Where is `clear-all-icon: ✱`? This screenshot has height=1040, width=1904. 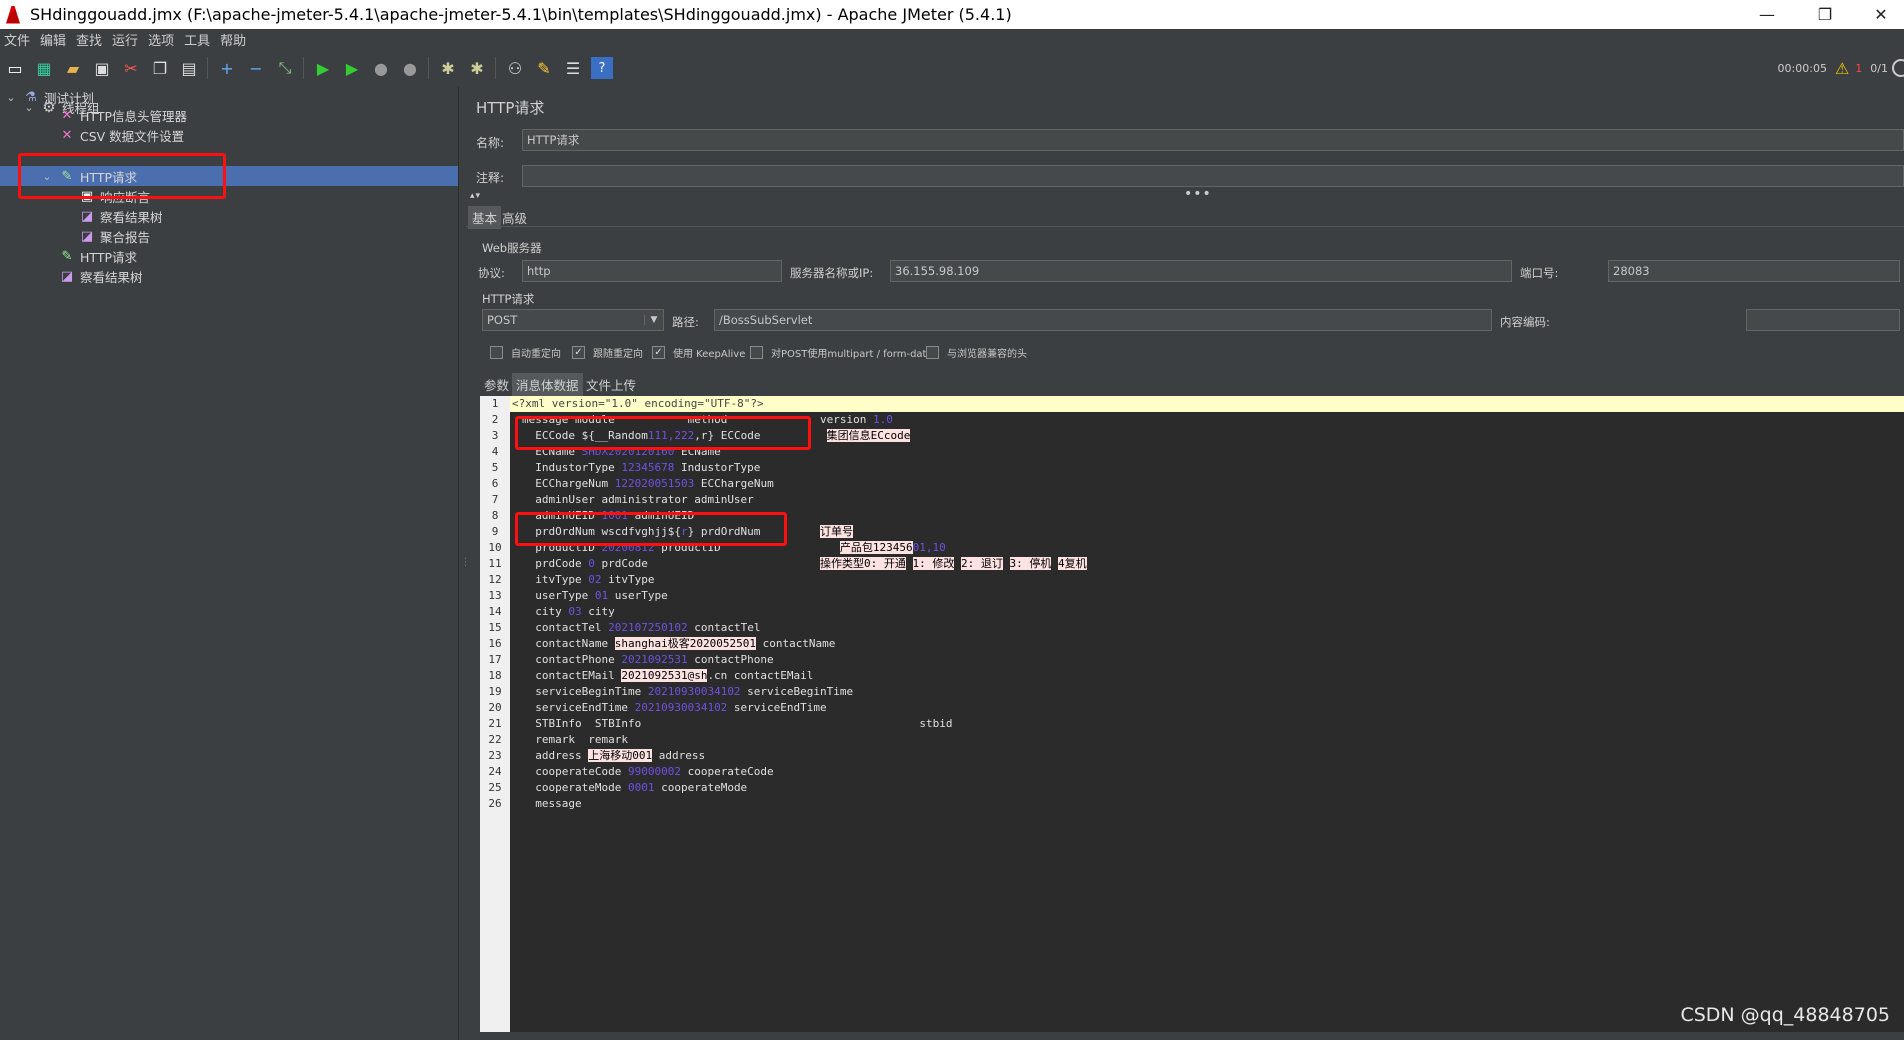 clear-all-icon: ✱ is located at coordinates (477, 68).